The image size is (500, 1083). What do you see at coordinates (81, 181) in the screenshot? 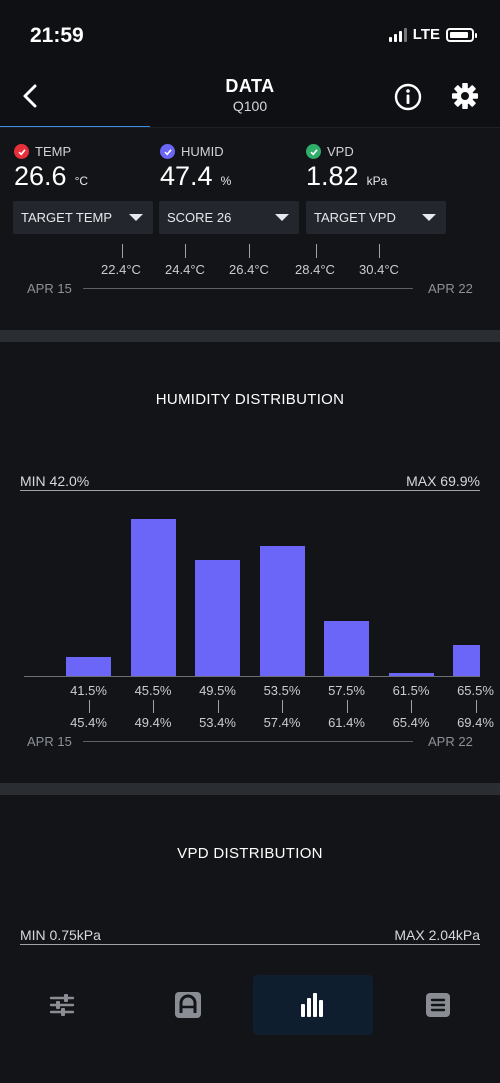
I see `temp-unit: °C` at bounding box center [81, 181].